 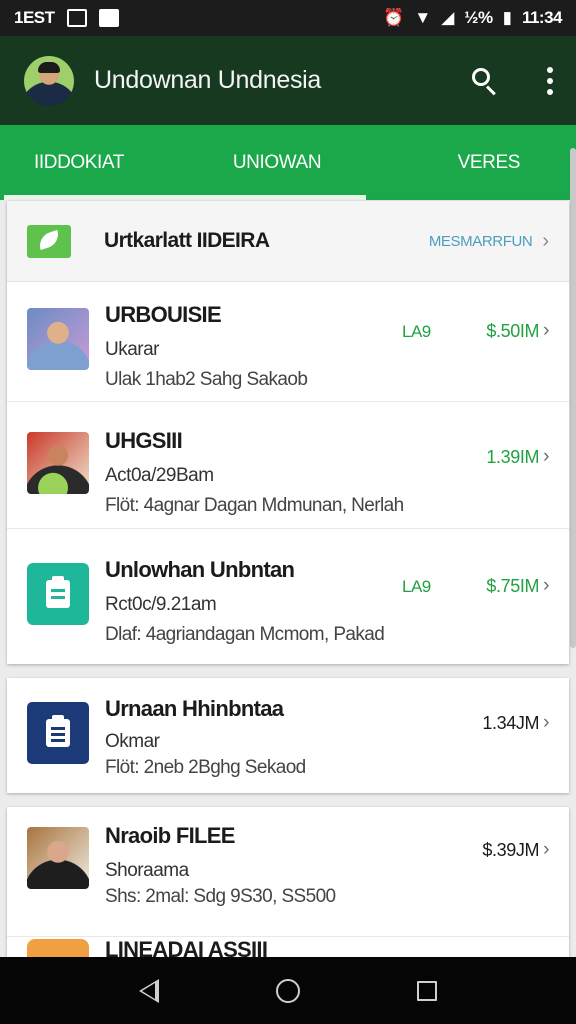 What do you see at coordinates (507, 17) in the screenshot?
I see `battery-icon: ▮` at bounding box center [507, 17].